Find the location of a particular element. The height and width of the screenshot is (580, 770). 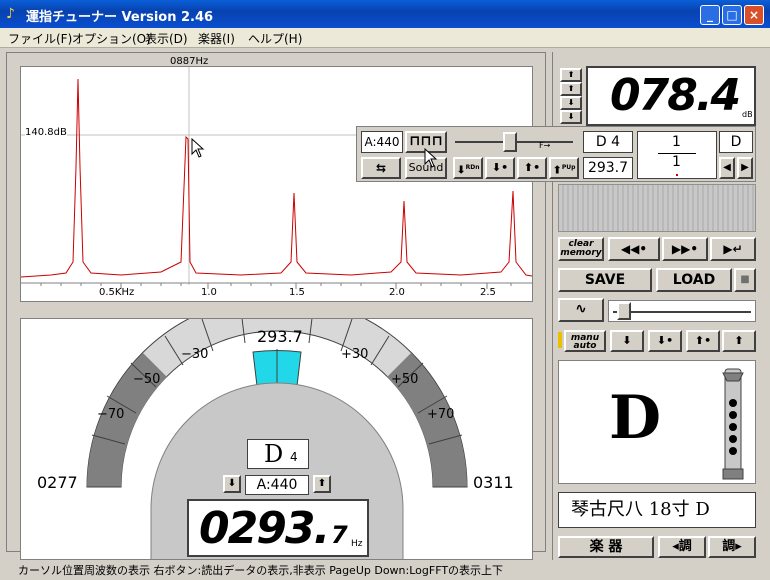

pitch-down-button: ⬇ is located at coordinates (232, 484).